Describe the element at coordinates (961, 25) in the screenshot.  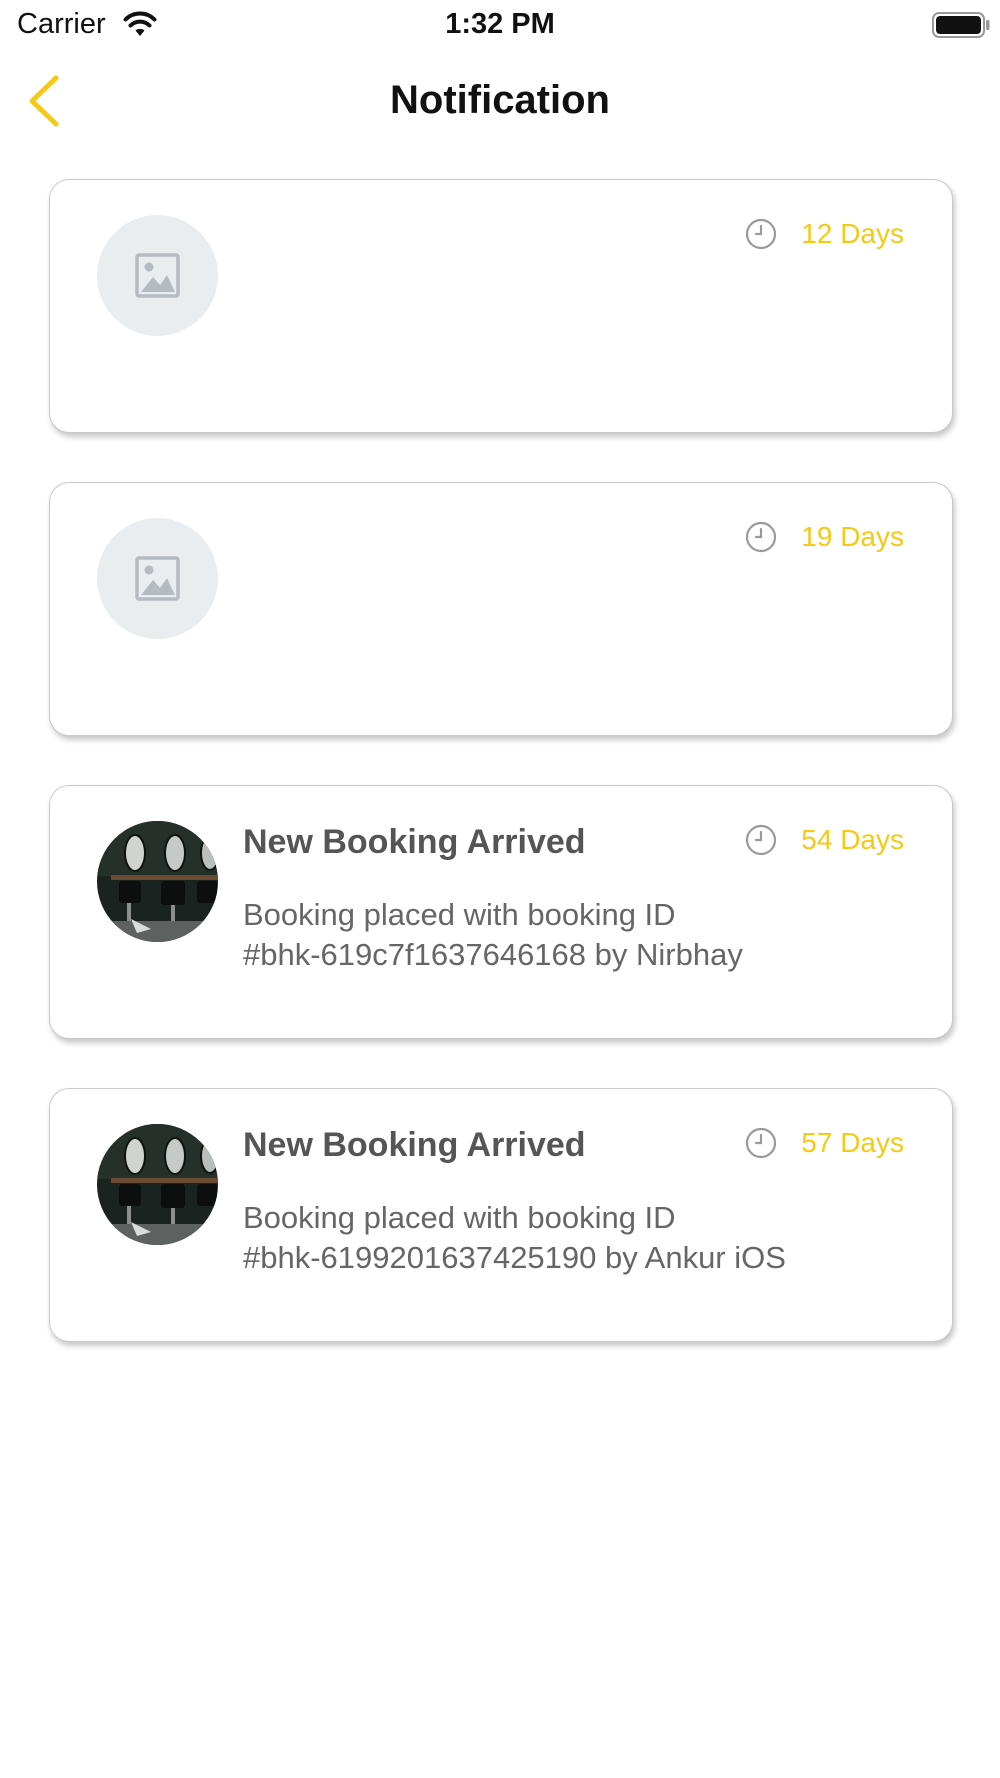
I see `battery-icon` at that location.